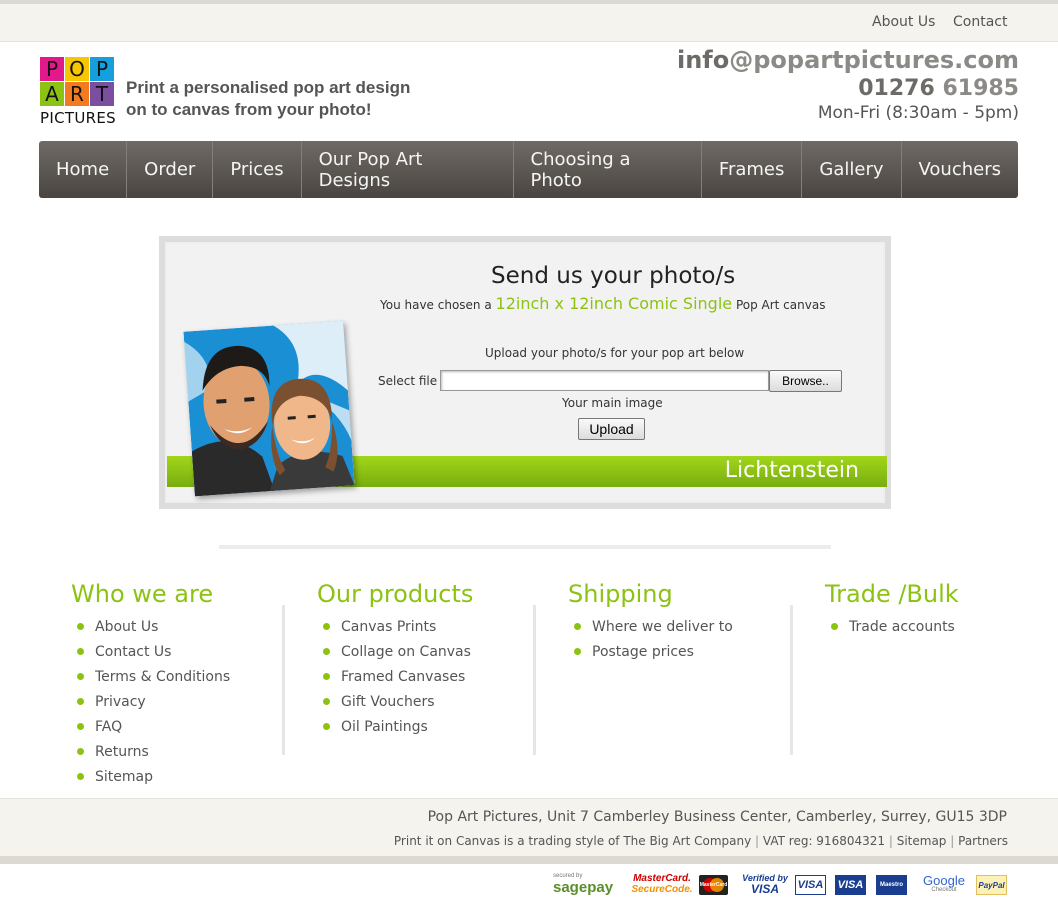  Describe the element at coordinates (980, 88) in the screenshot. I see `phone-number: 61985` at that location.